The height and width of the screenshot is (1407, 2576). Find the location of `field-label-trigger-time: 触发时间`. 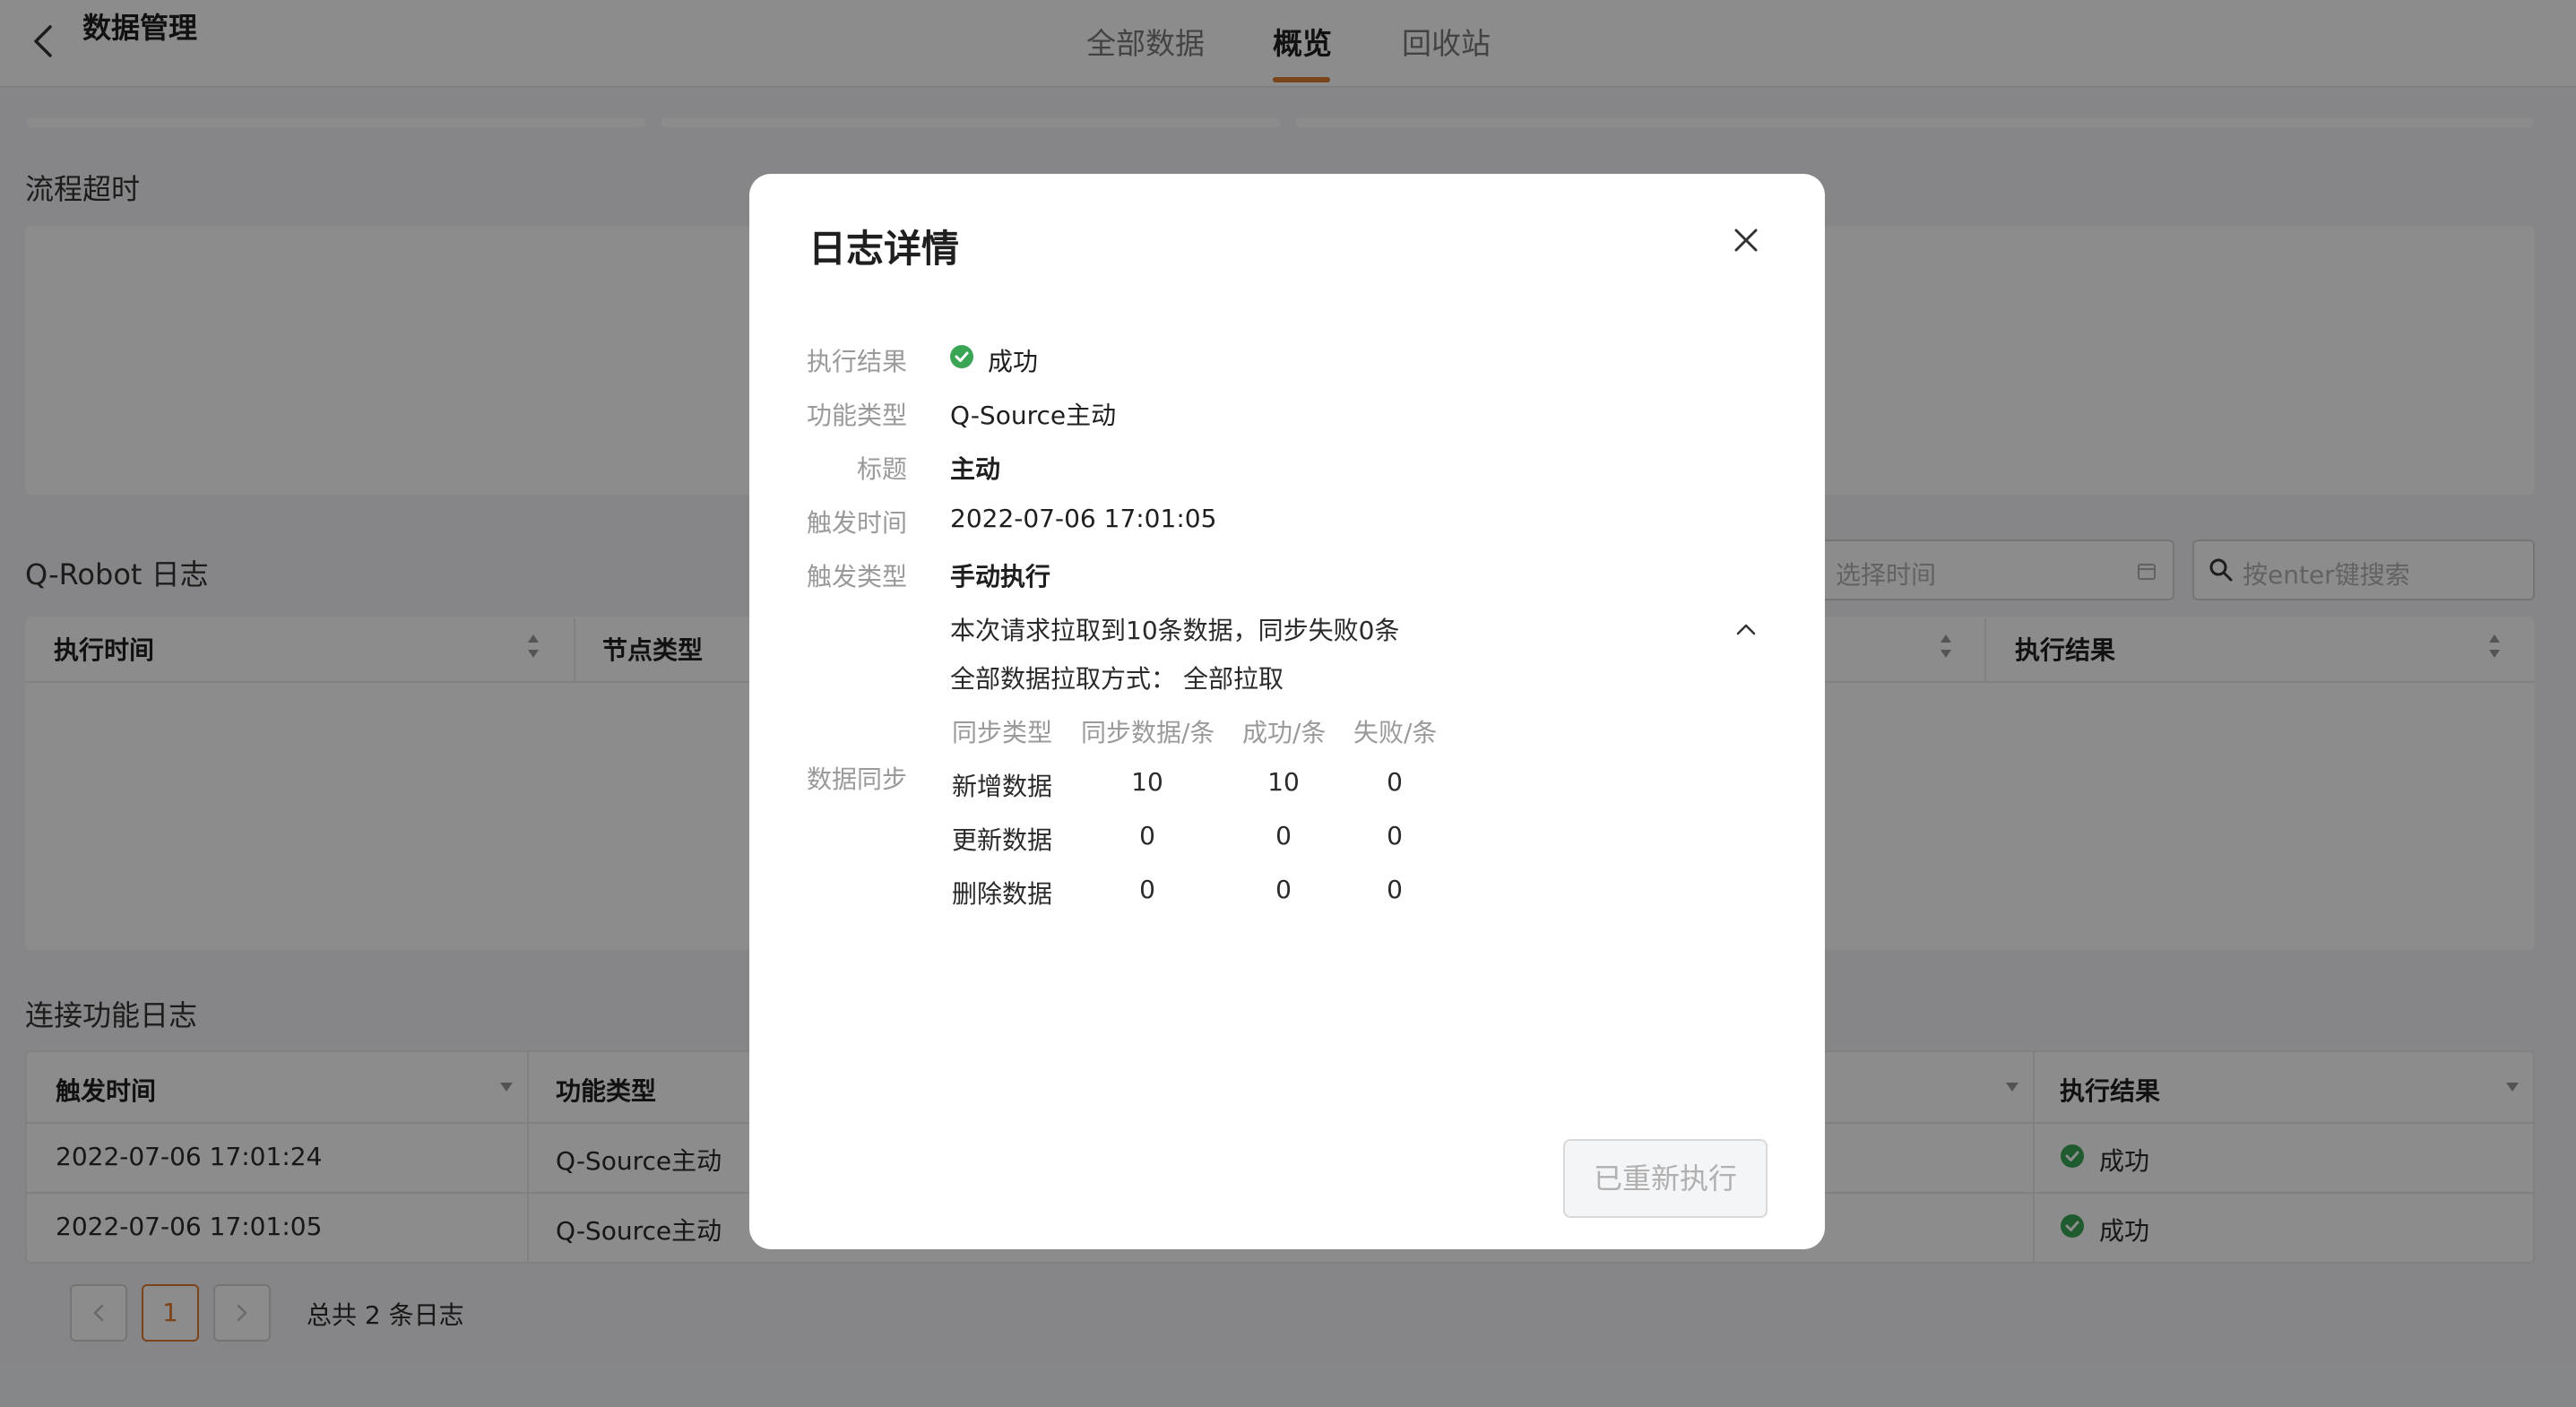

field-label-trigger-time: 触发时间 is located at coordinates (856, 523).